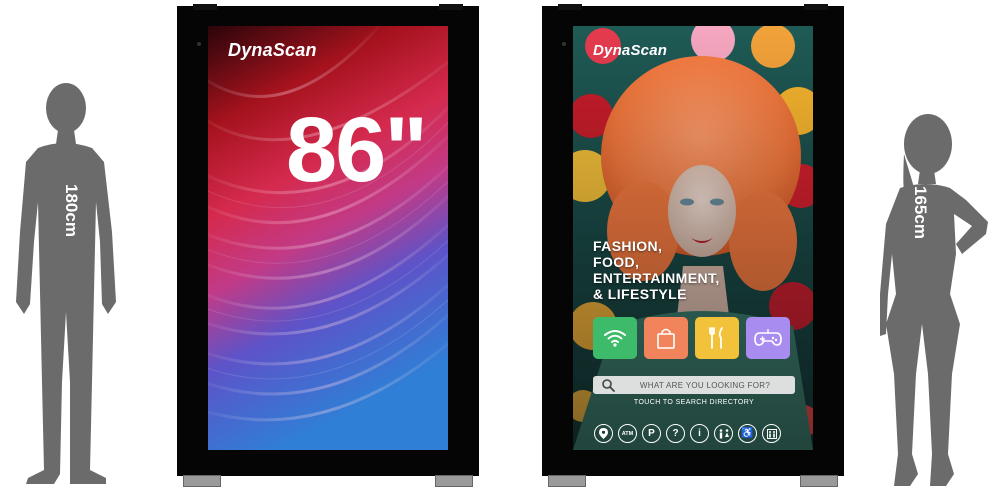 This screenshot has height=488, width=998. I want to click on entertainment-tile, so click(768, 338).